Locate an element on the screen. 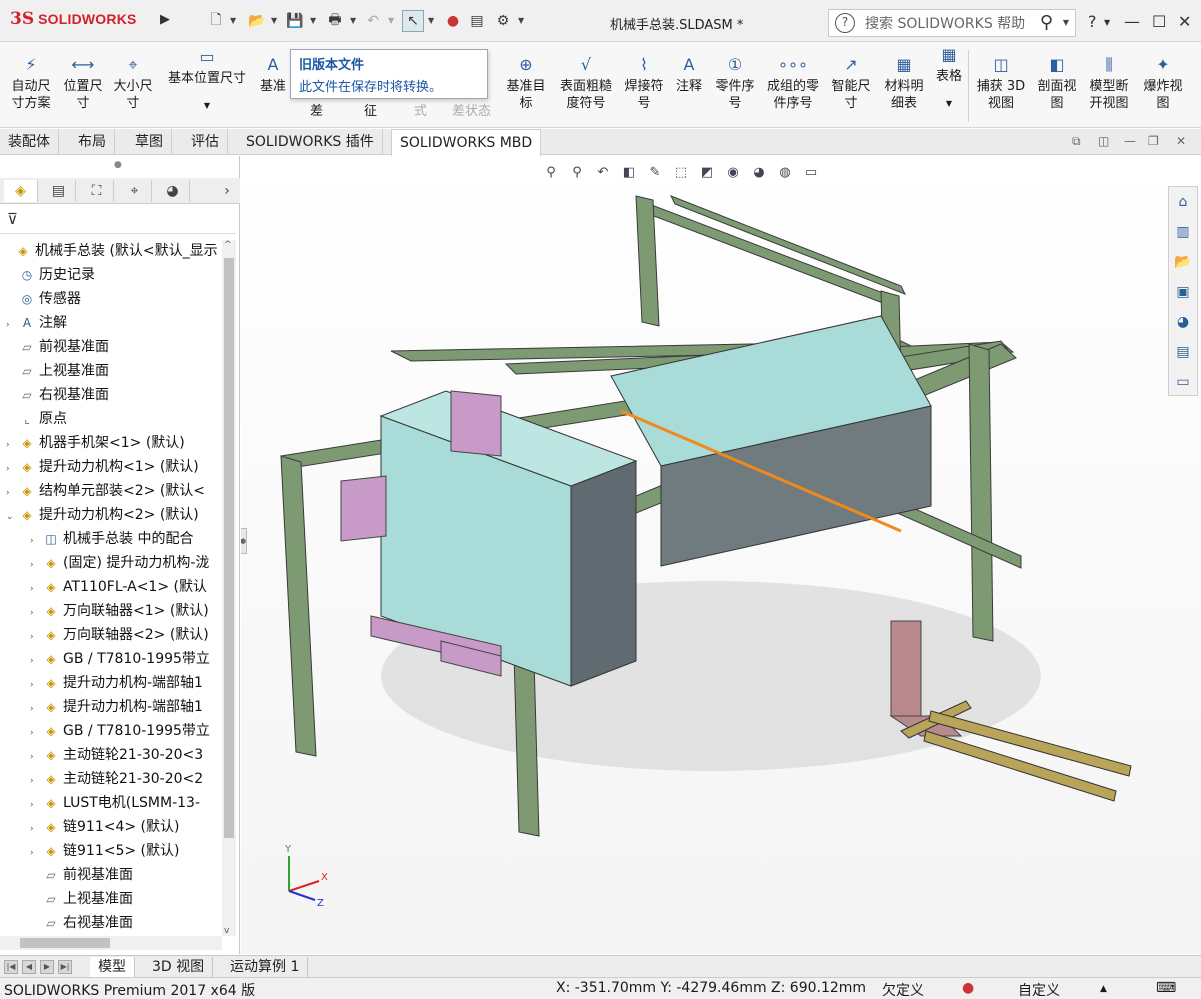  panel-grip-icon: ● is located at coordinates (118, 165).